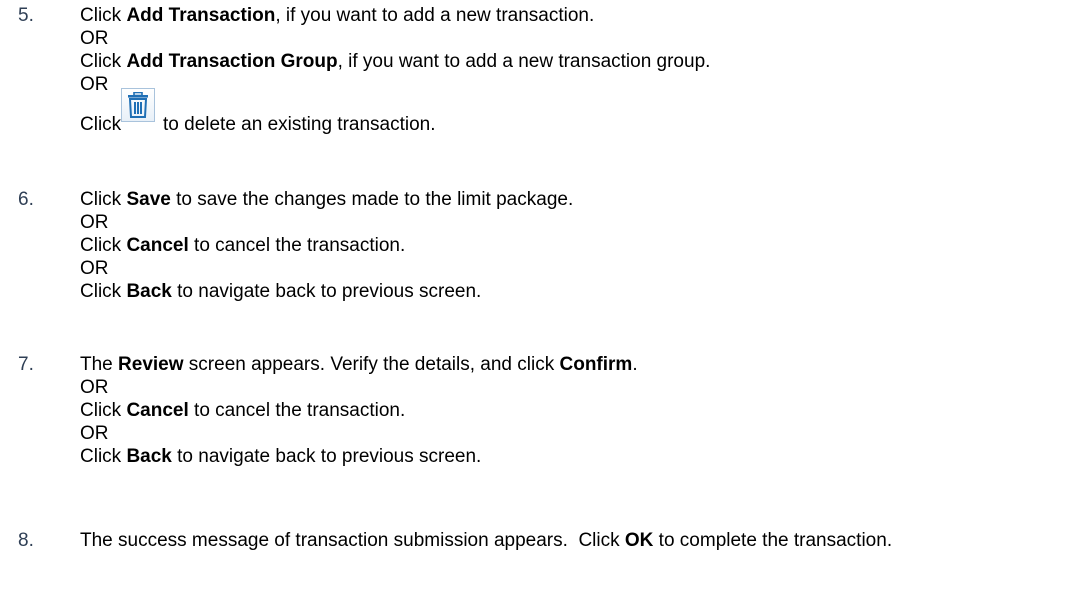  What do you see at coordinates (435, 15) in the screenshot?
I see `text-span: , if you want to add a new transaction.` at bounding box center [435, 15].